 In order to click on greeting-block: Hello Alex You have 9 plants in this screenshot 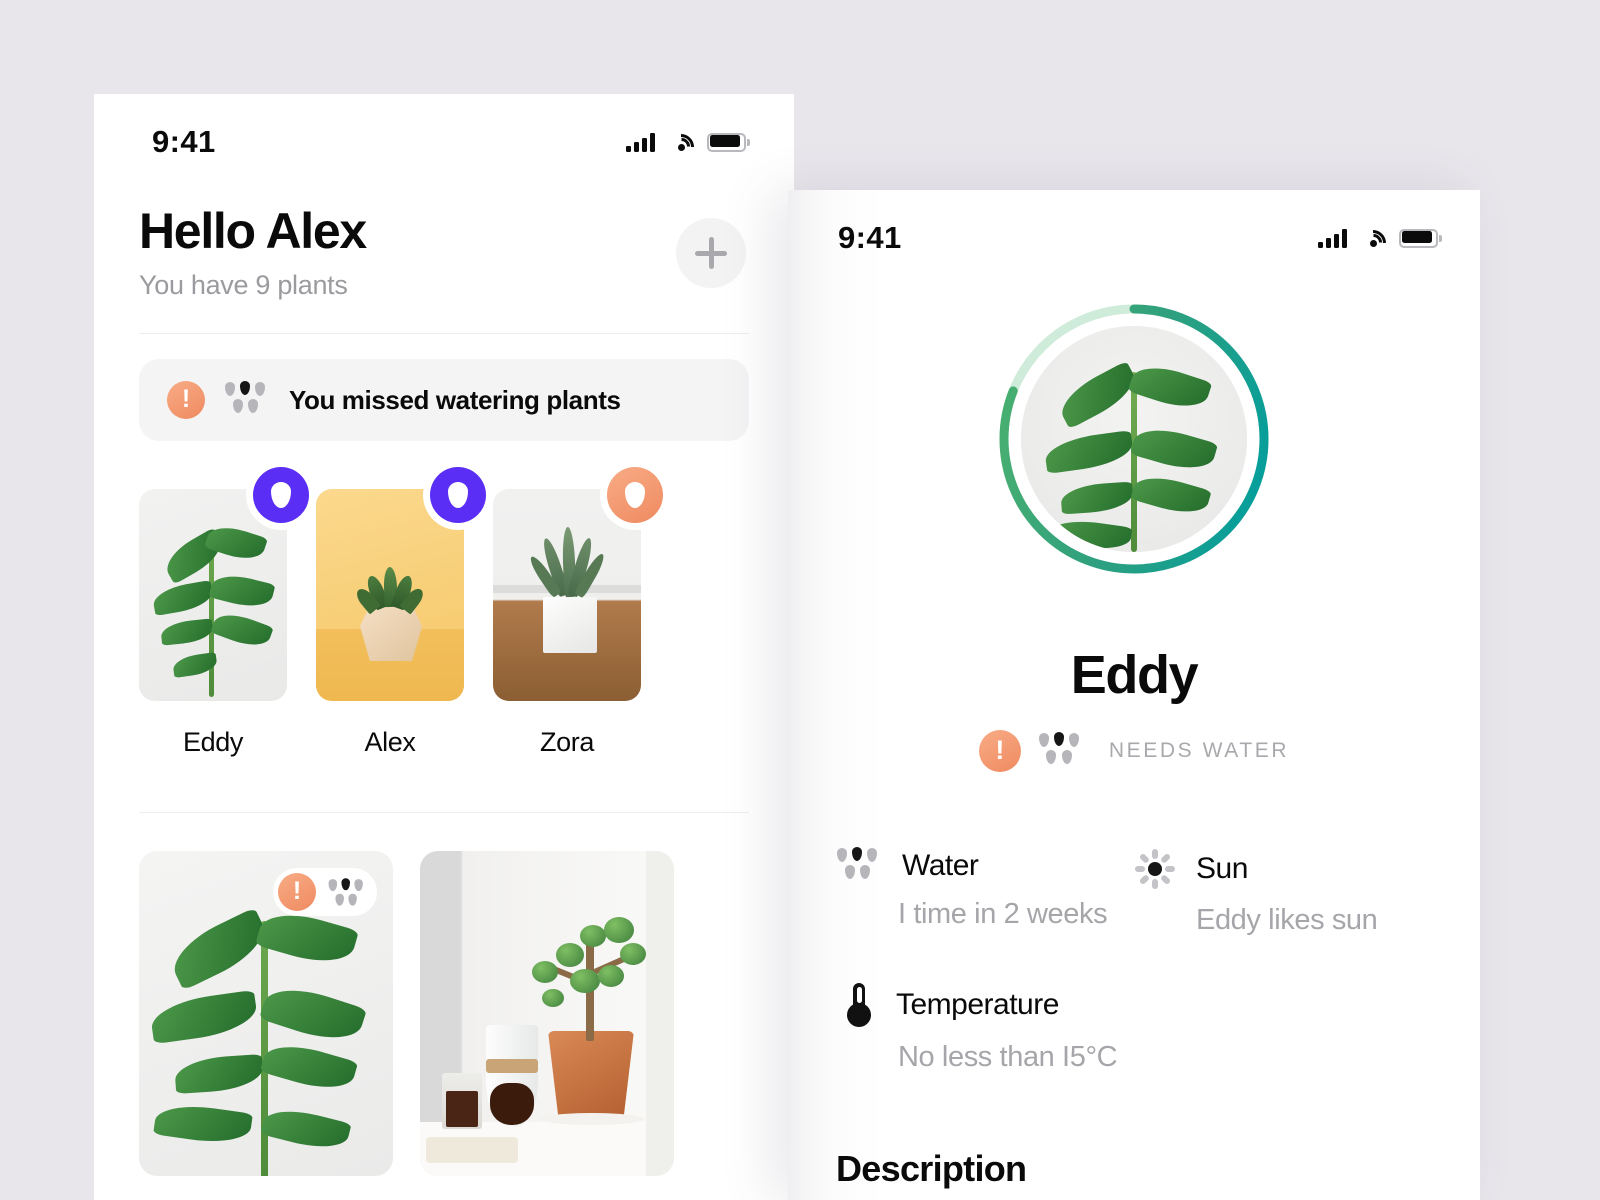, I will do `click(253, 252)`.